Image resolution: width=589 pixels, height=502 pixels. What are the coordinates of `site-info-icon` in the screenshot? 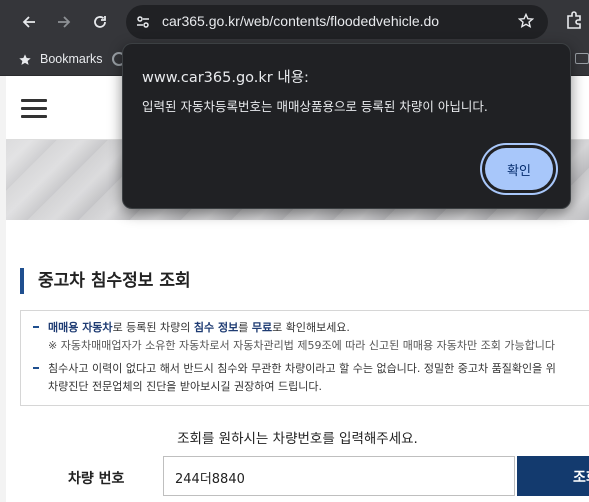 It's located at (143, 24).